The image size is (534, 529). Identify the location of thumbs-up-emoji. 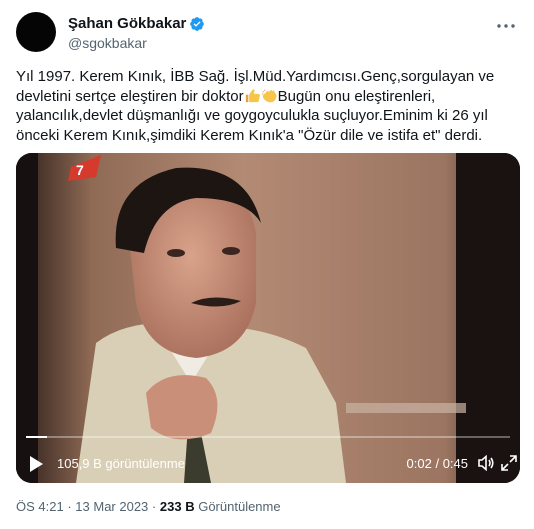
(252, 95).